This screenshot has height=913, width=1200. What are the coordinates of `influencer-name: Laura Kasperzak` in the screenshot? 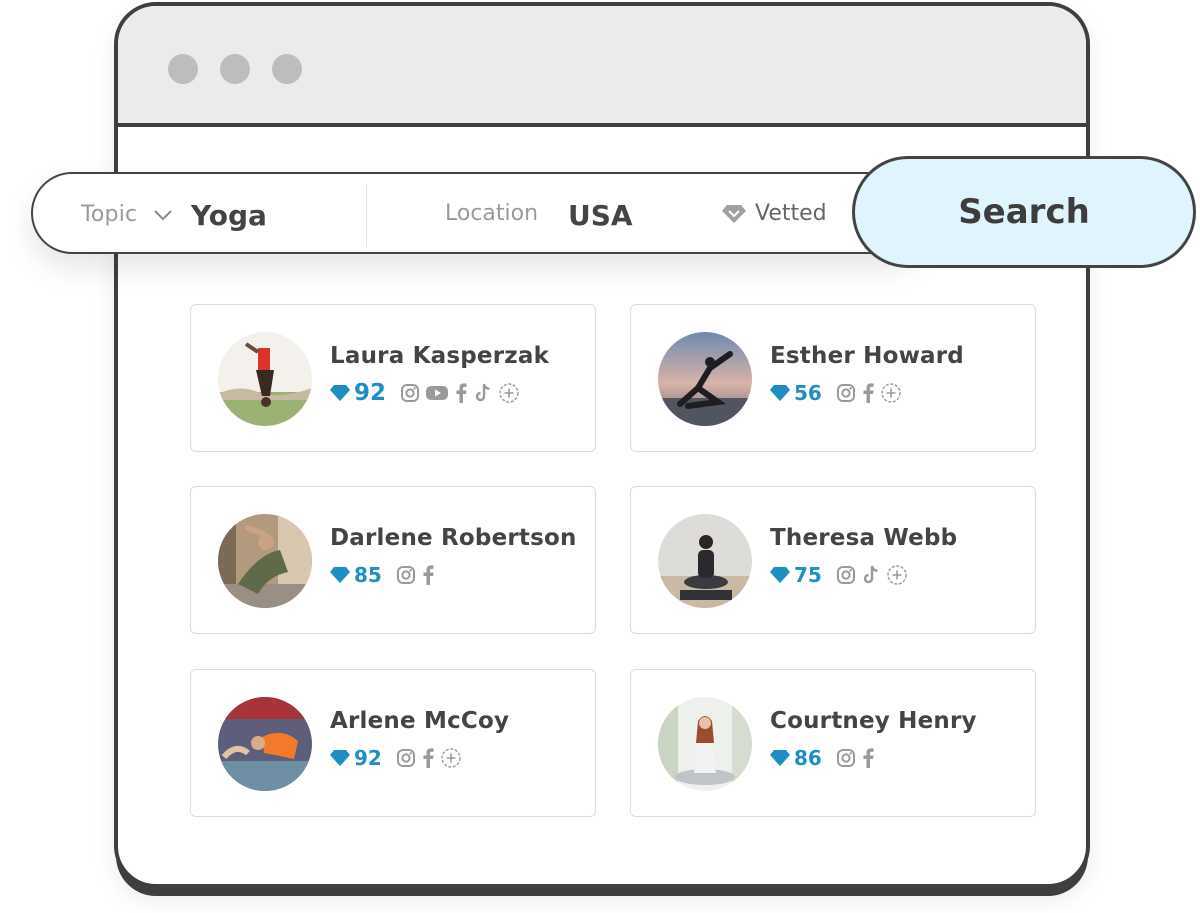 It's located at (439, 356).